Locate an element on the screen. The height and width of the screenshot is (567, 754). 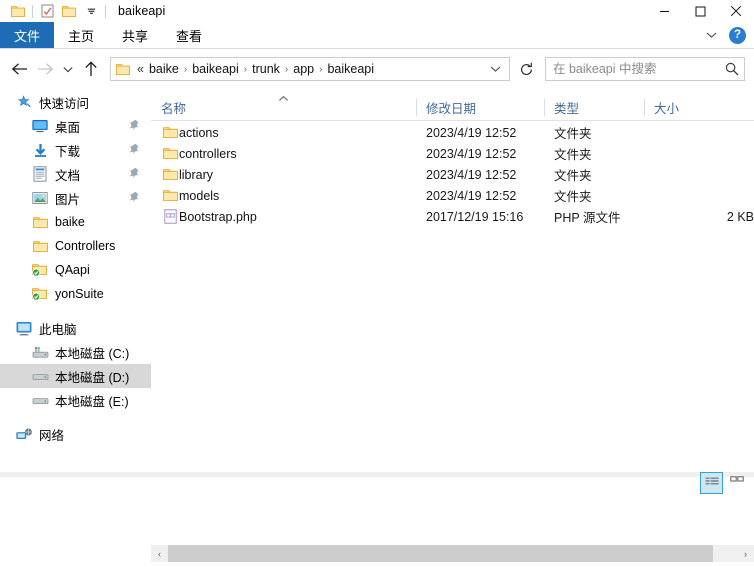
file-date: 2017/12/19 15:16 is located at coordinates (475, 216).